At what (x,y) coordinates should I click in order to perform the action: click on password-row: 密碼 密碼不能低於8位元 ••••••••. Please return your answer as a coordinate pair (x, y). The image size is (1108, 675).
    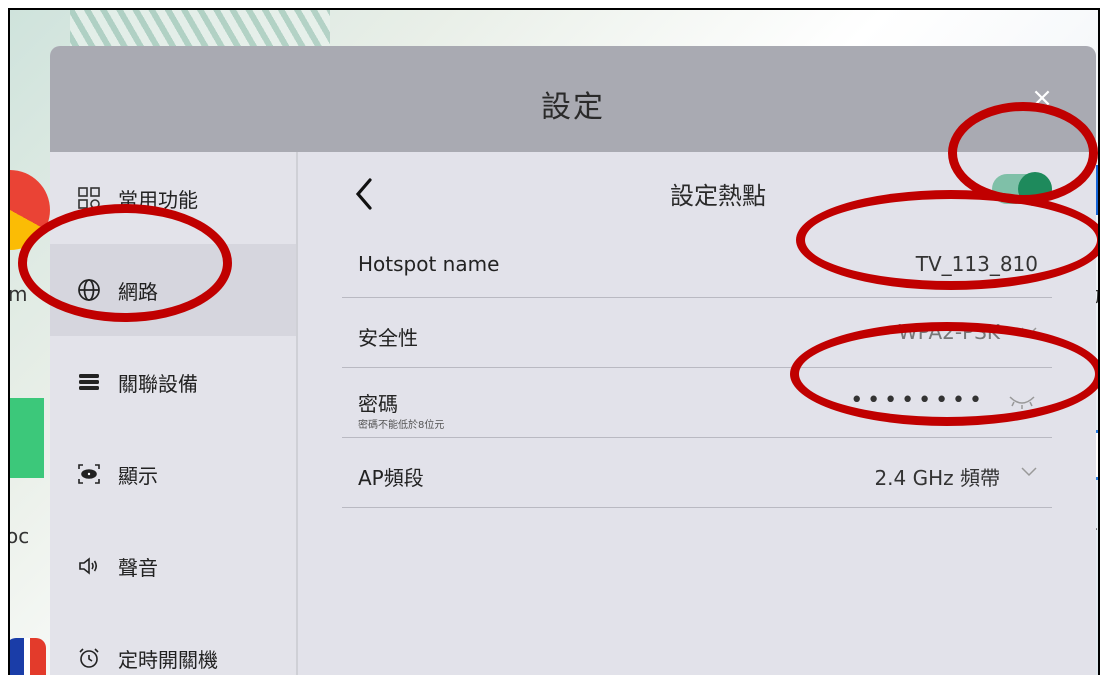
    Looking at the image, I should click on (697, 403).